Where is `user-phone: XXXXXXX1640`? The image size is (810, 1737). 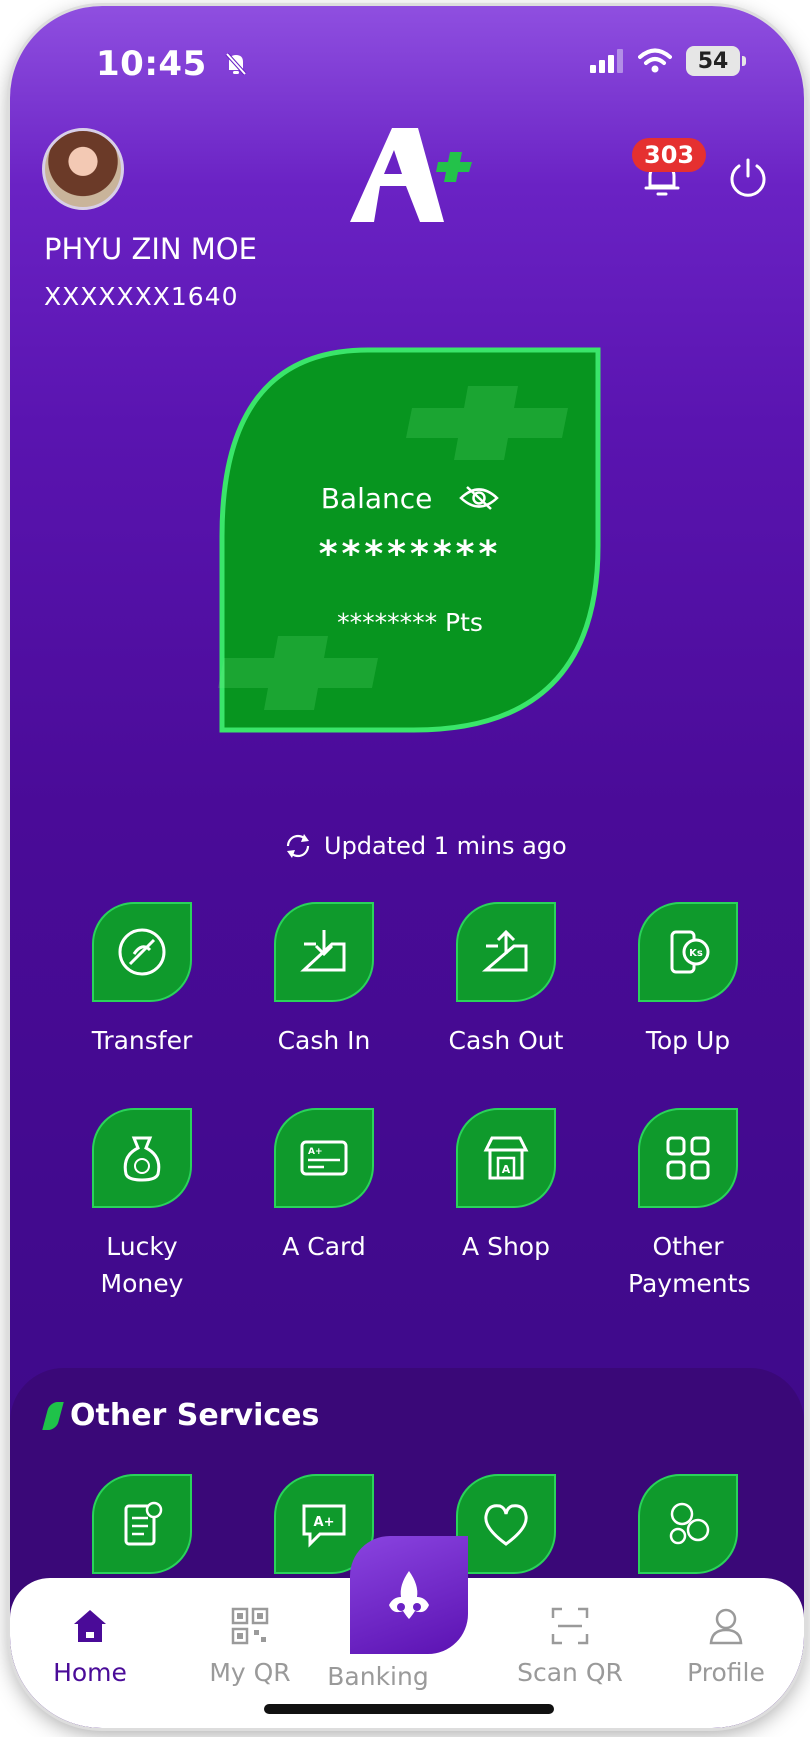
user-phone: XXXXXXX1640 is located at coordinates (141, 296).